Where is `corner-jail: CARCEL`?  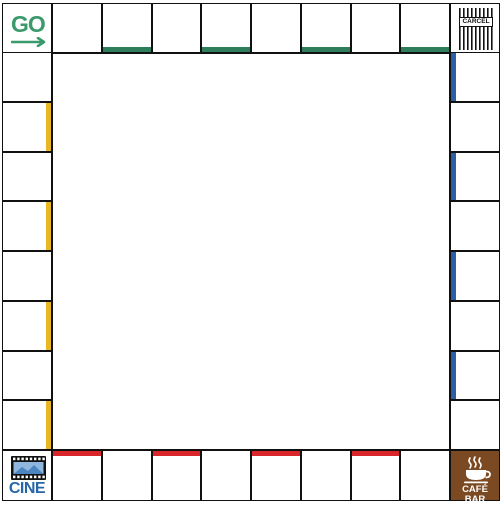
corner-jail: CARCEL is located at coordinates (475, 28).